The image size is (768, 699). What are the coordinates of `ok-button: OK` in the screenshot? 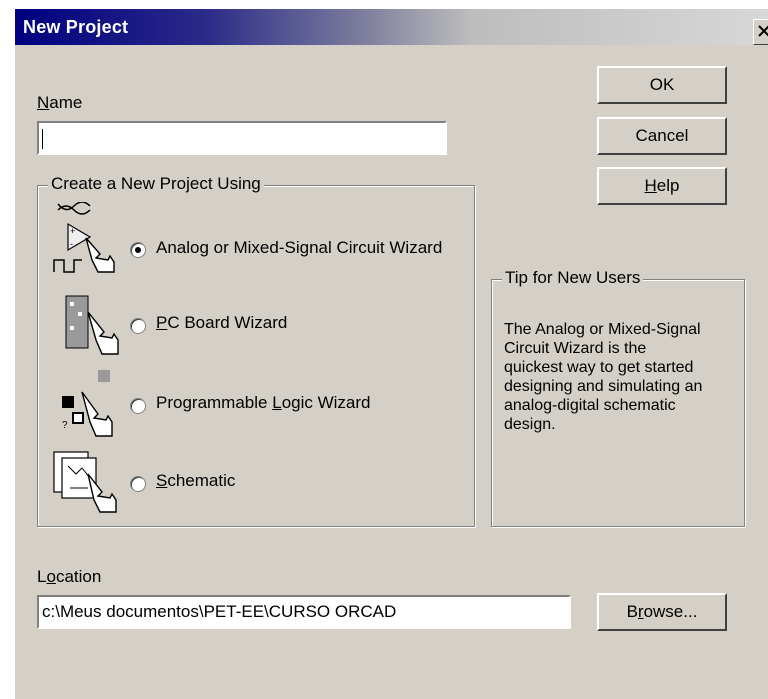 It's located at (662, 85).